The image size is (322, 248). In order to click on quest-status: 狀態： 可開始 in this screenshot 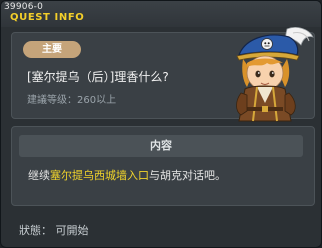, I will do `click(54, 230)`.